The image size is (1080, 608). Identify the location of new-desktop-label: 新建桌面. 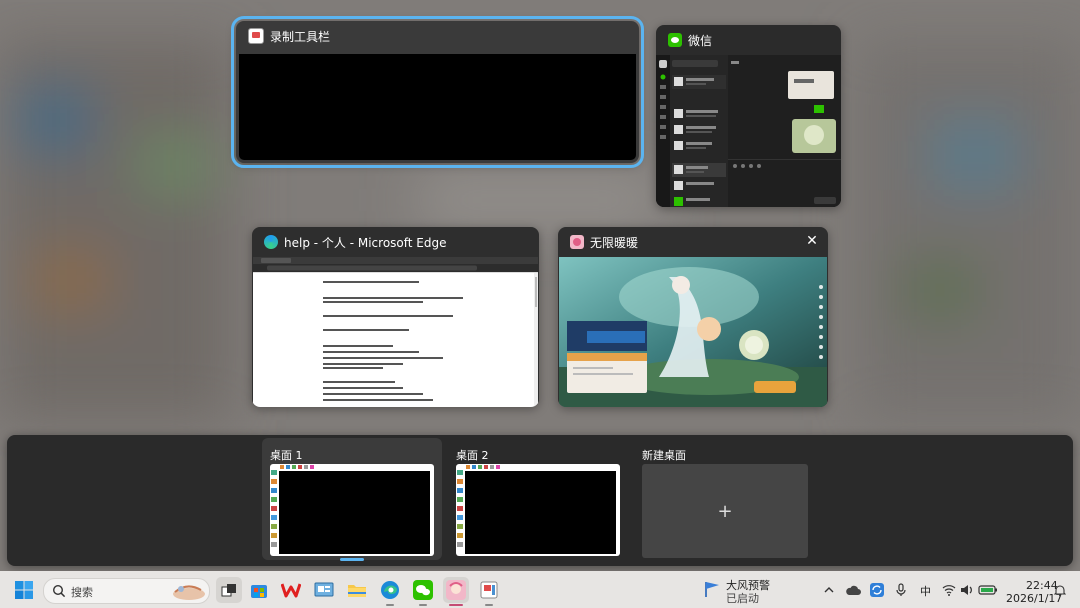
(664, 455).